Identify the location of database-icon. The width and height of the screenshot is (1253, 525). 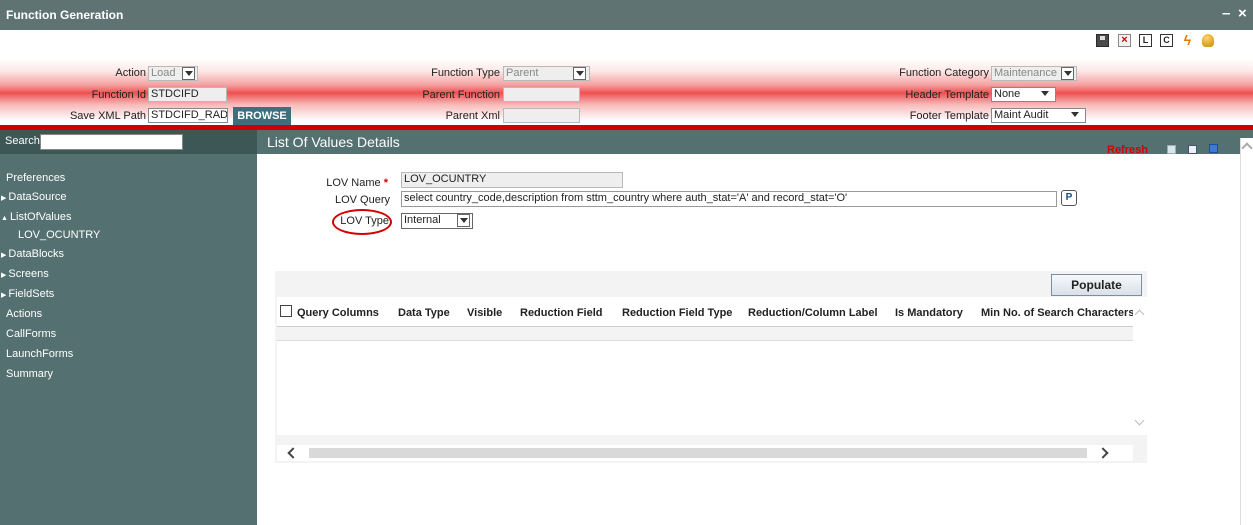
(1208, 40).